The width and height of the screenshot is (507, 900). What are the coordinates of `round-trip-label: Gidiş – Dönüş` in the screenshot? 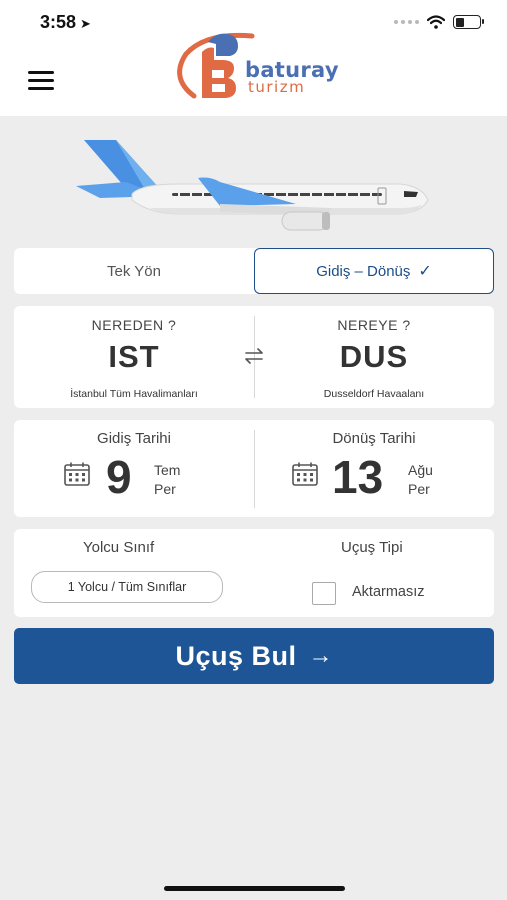 It's located at (363, 271).